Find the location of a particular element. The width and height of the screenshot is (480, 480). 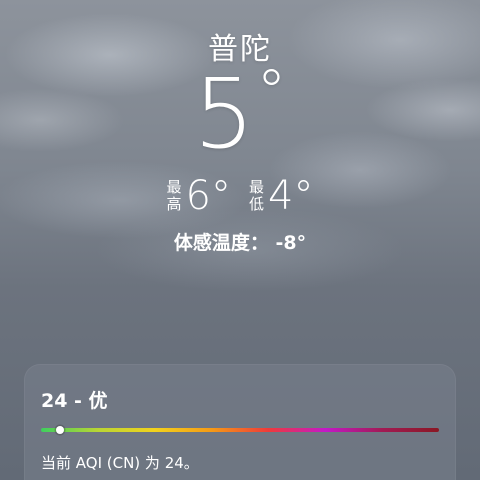

high-label-top: 最 is located at coordinates (174, 187).